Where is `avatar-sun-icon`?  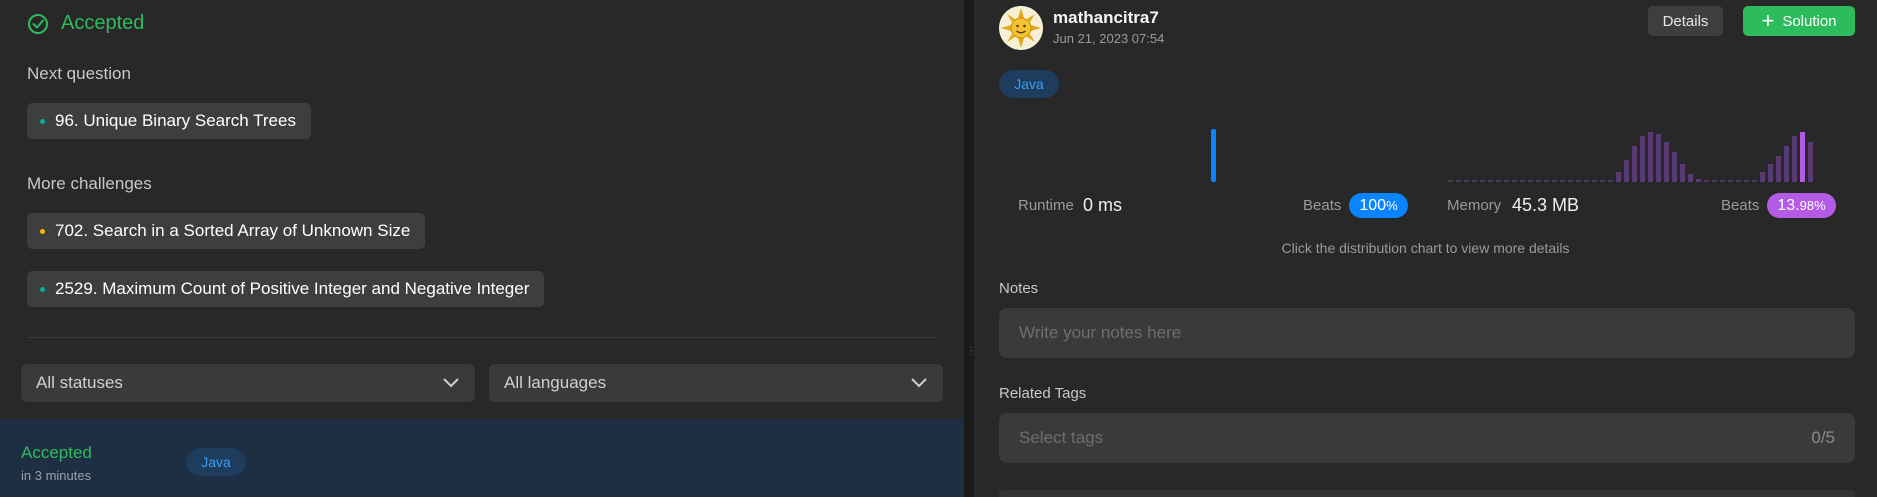 avatar-sun-icon is located at coordinates (1021, 28).